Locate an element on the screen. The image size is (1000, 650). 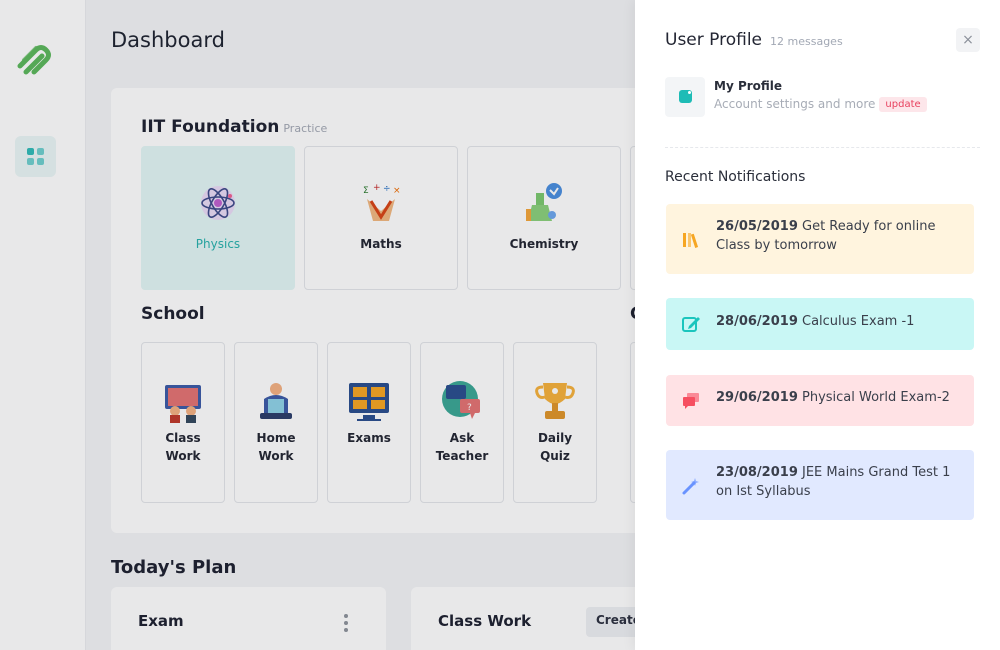
profile-description: Account settings and more update is located at coordinates (820, 104).